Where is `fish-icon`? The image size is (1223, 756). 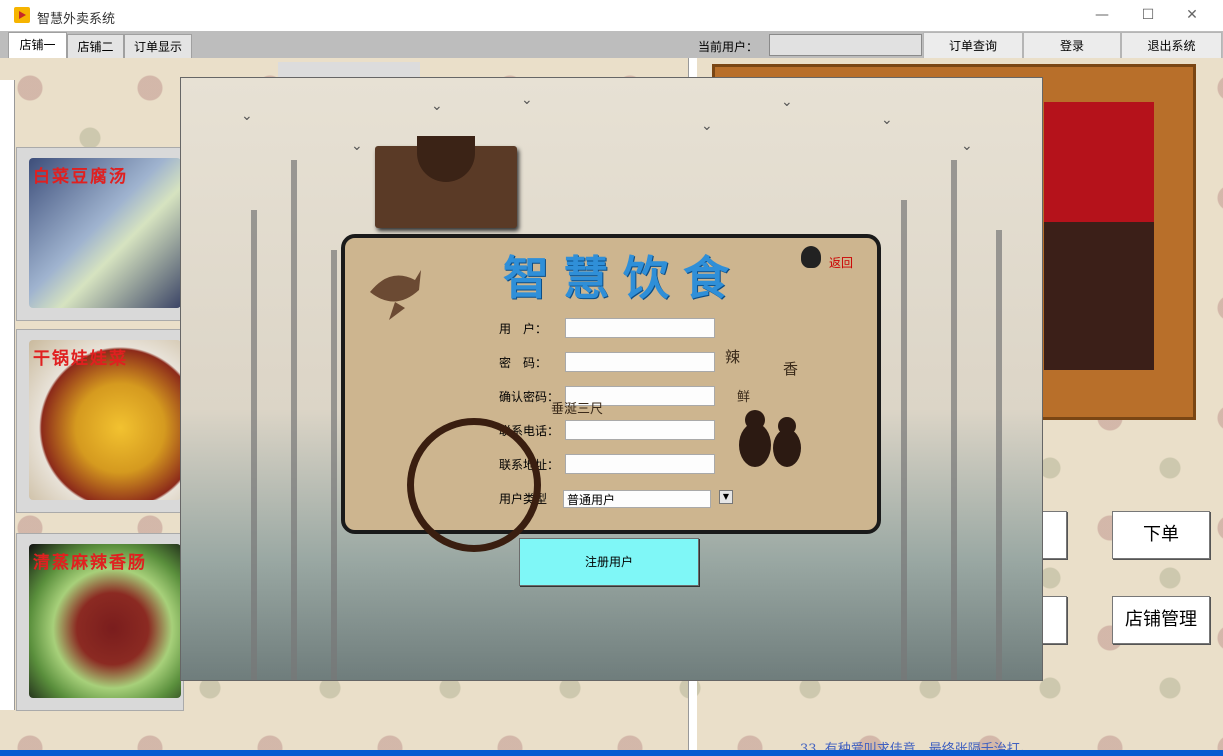 fish-icon is located at coordinates (395, 295).